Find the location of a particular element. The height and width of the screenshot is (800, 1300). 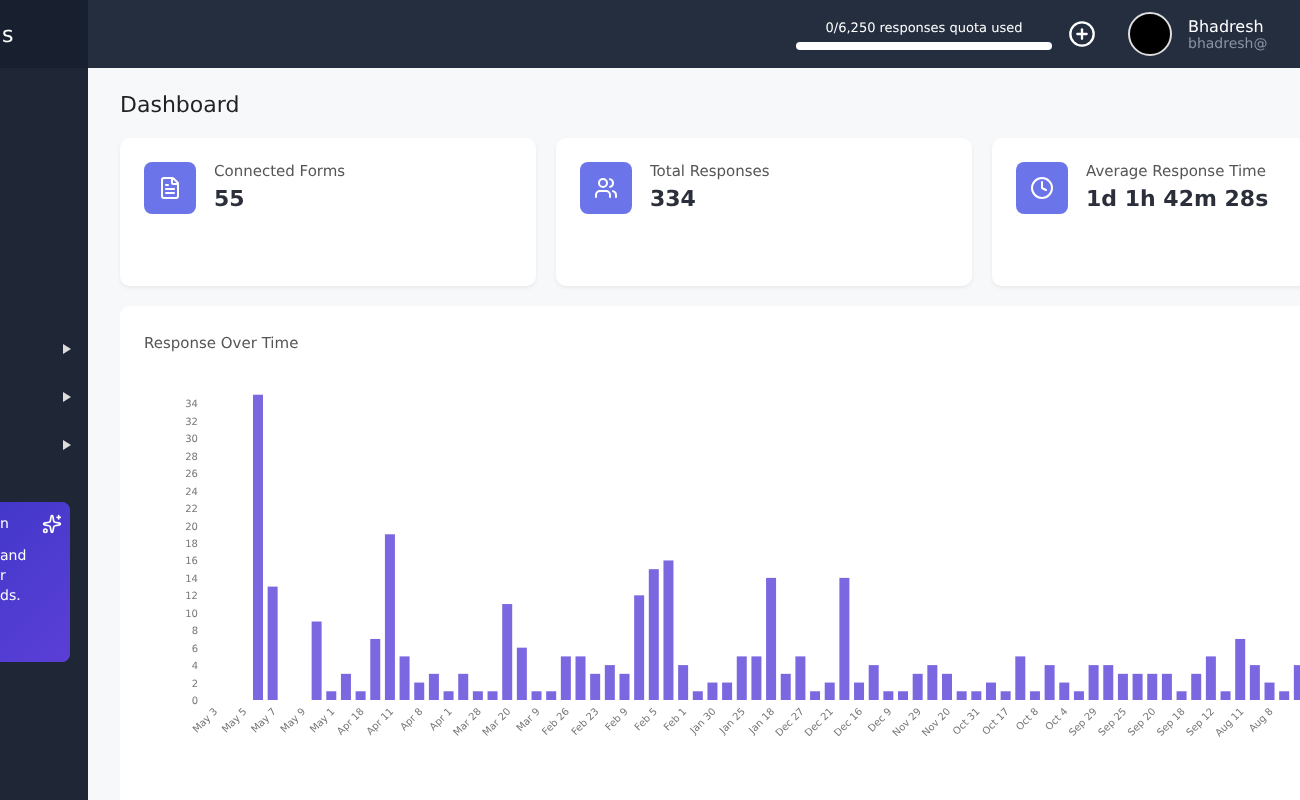

document-icon is located at coordinates (170, 188).